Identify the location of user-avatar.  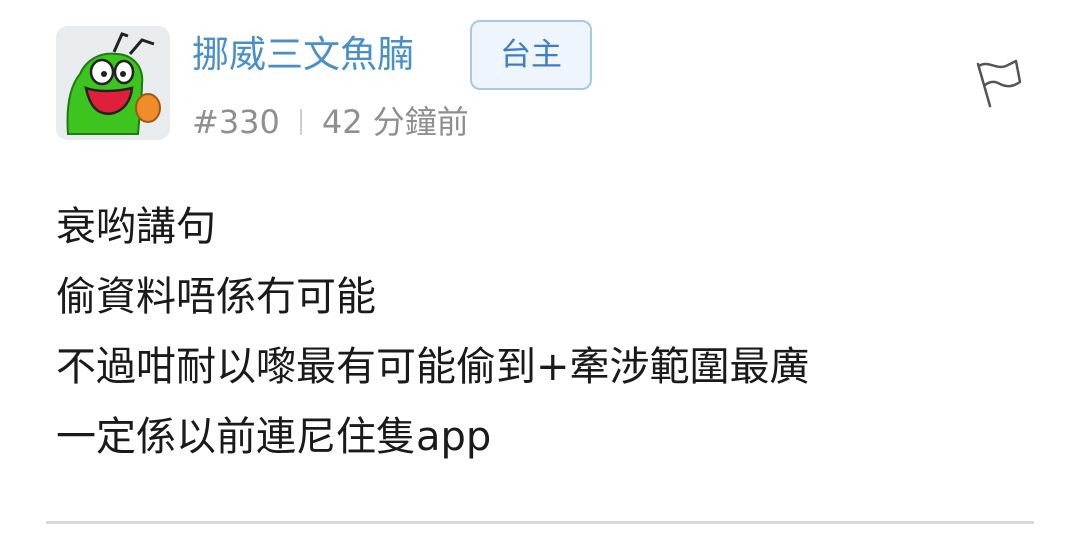
(113, 83).